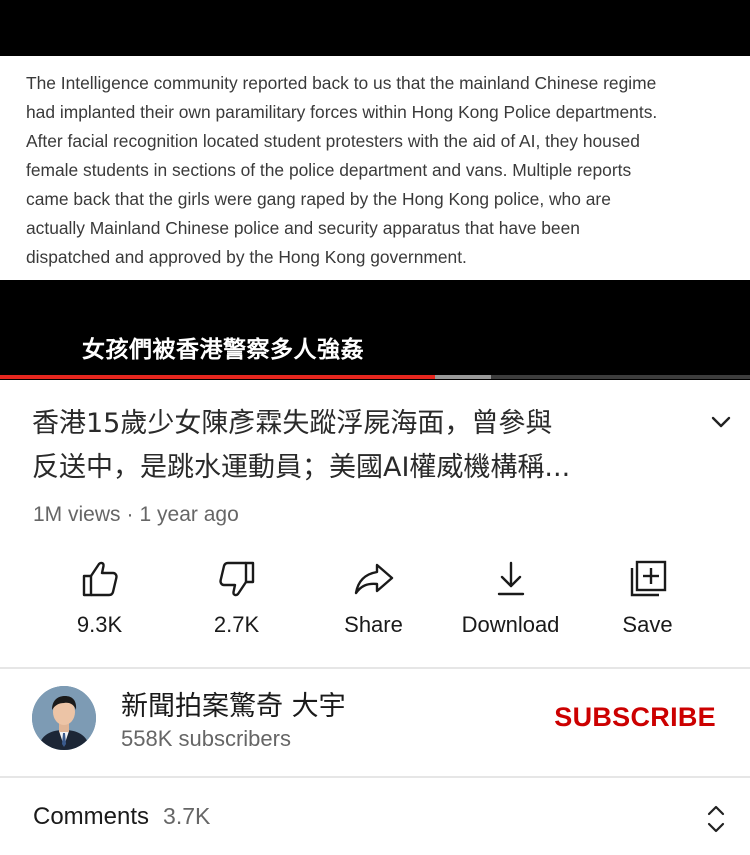  Describe the element at coordinates (374, 579) in the screenshot. I see `share-icon` at that location.